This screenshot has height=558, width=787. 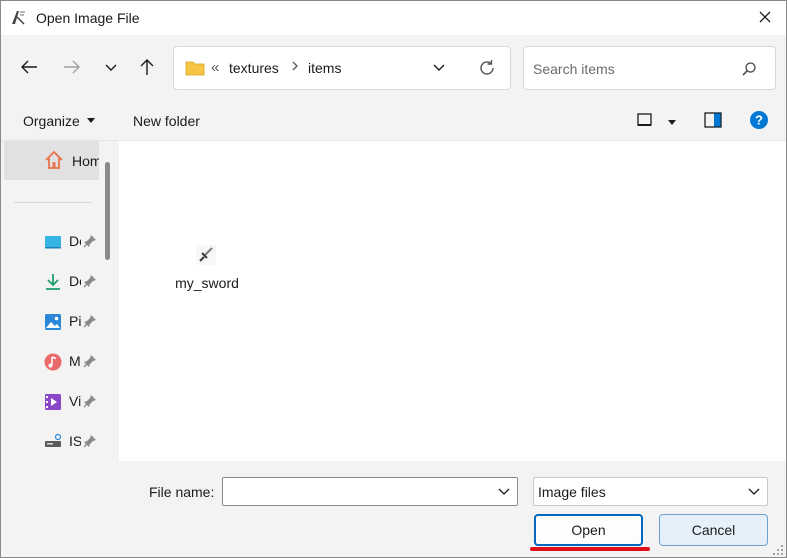 I want to click on up-button, so click(x=147, y=68).